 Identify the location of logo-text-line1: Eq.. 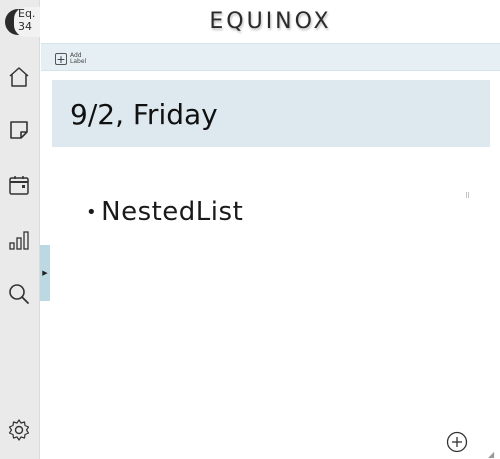
(27, 13).